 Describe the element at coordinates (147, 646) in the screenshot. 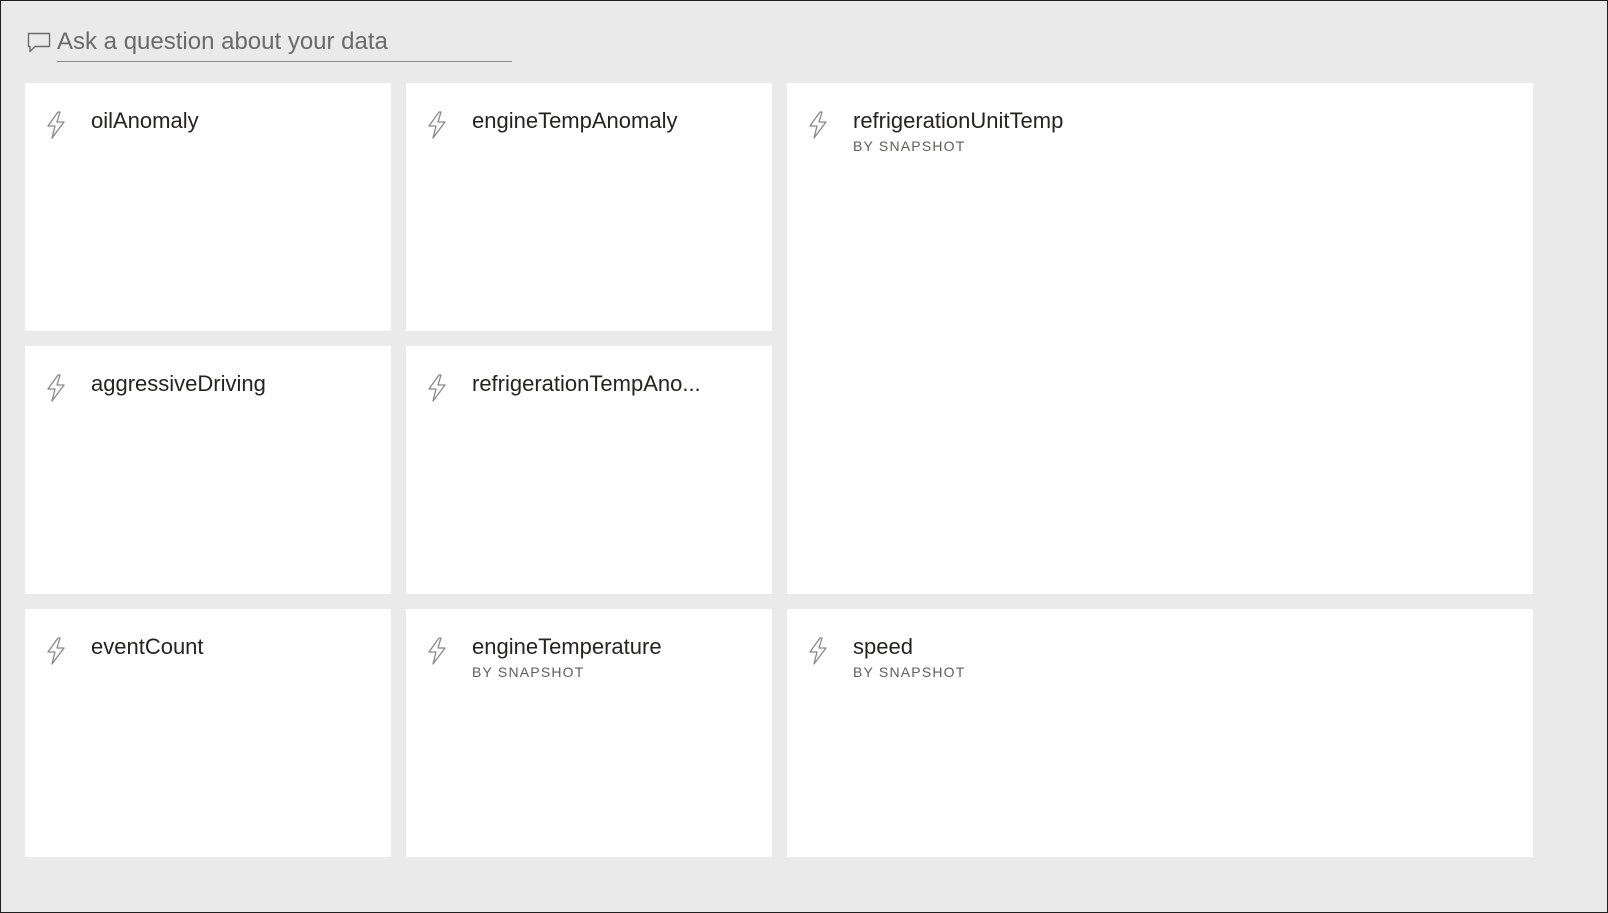

I see `tile-title: eventCount` at that location.